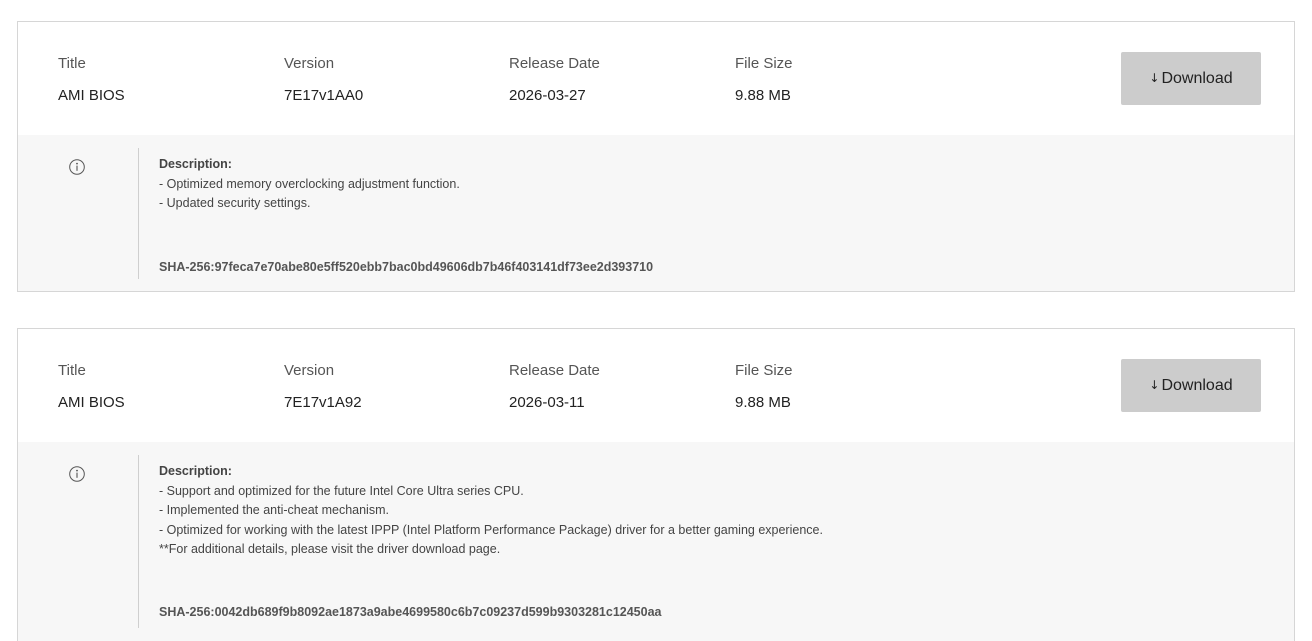 Image resolution: width=1312 pixels, height=641 pixels. I want to click on release-date-value: 2026-03-11, so click(547, 402).